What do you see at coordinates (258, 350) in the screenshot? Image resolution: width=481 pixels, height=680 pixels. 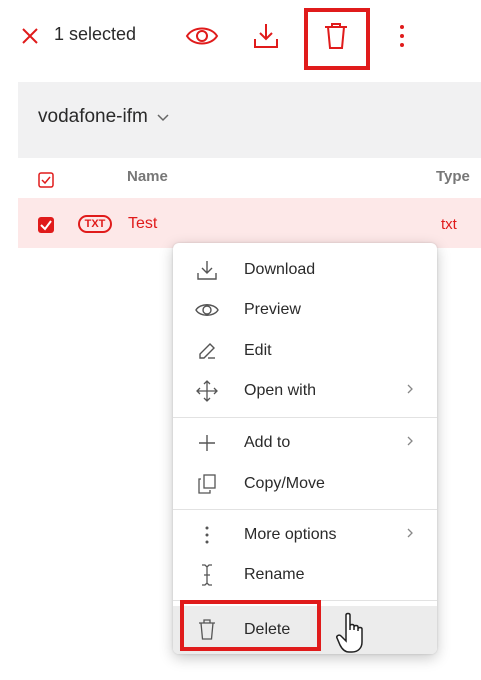 I see `menu-item-label: Edit` at bounding box center [258, 350].